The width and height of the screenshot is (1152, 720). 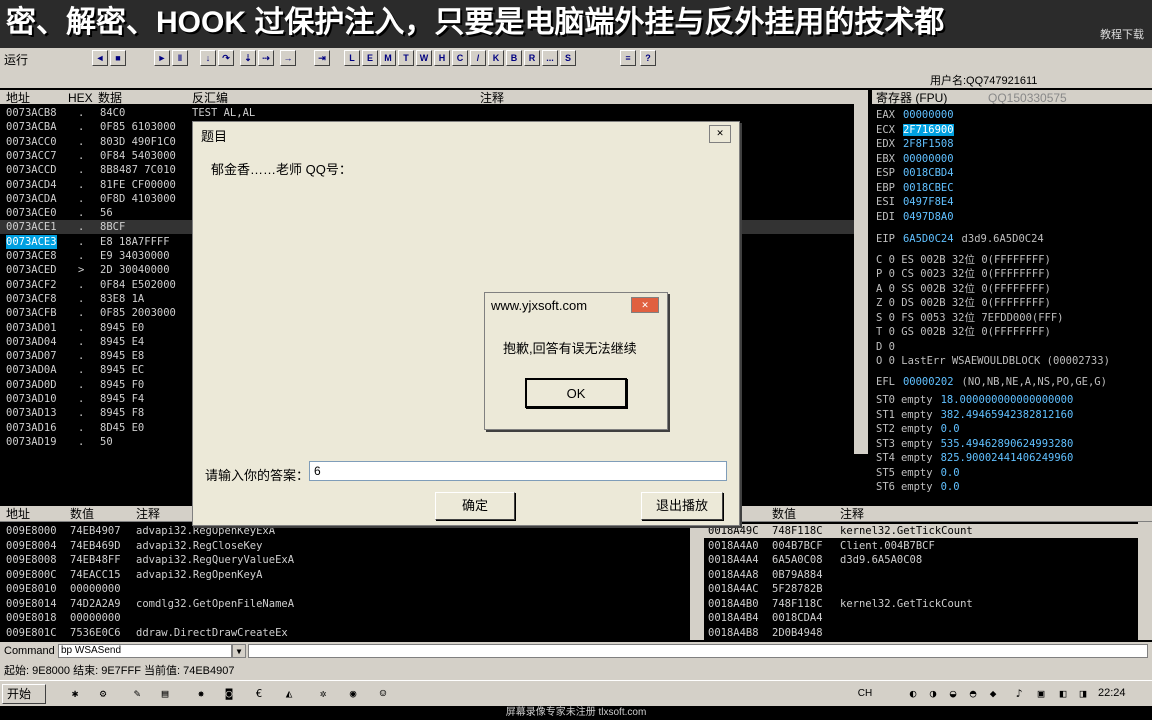 I want to click on network-icon: ▣, so click(x=1041, y=694).